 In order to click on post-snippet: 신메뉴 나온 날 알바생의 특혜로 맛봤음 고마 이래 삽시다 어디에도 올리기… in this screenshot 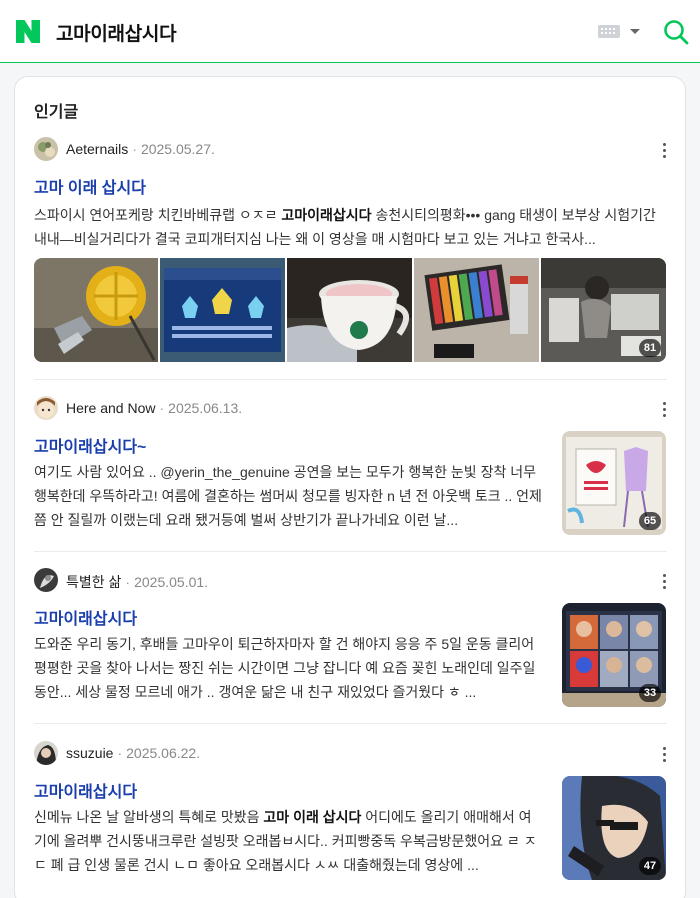, I will do `click(289, 841)`.